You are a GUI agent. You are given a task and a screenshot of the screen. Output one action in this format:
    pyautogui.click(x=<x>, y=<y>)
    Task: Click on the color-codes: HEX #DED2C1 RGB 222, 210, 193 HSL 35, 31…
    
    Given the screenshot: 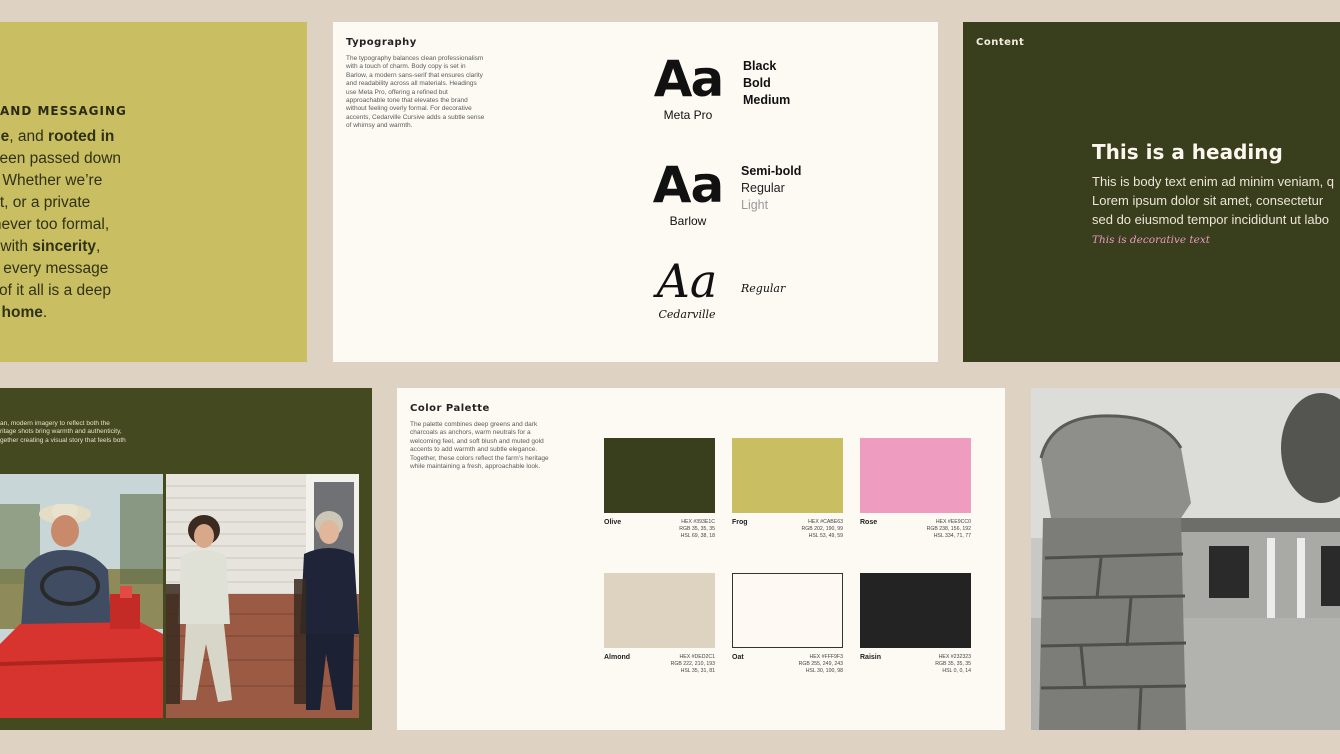 What is the action you would take?
    pyautogui.click(x=693, y=664)
    